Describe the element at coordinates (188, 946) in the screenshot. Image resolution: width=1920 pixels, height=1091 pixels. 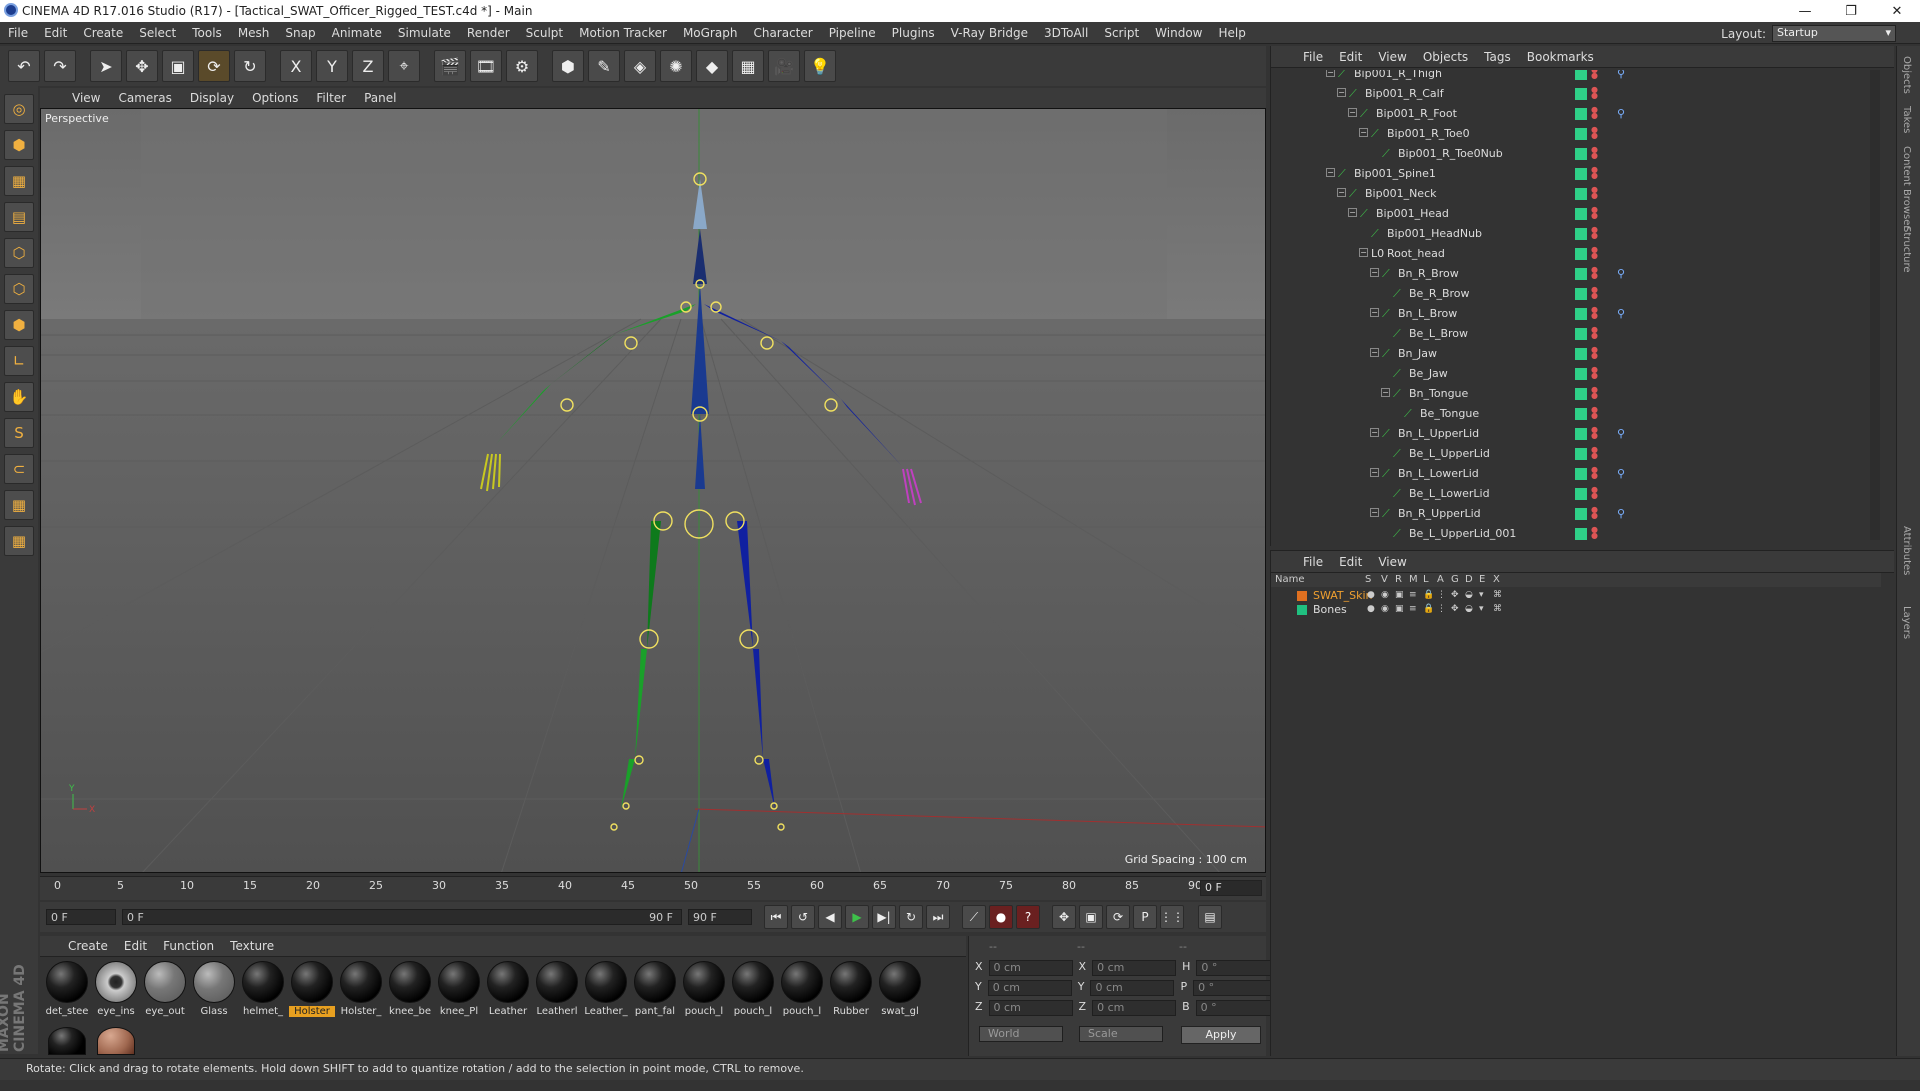
I see `material-menu-function: Function` at that location.